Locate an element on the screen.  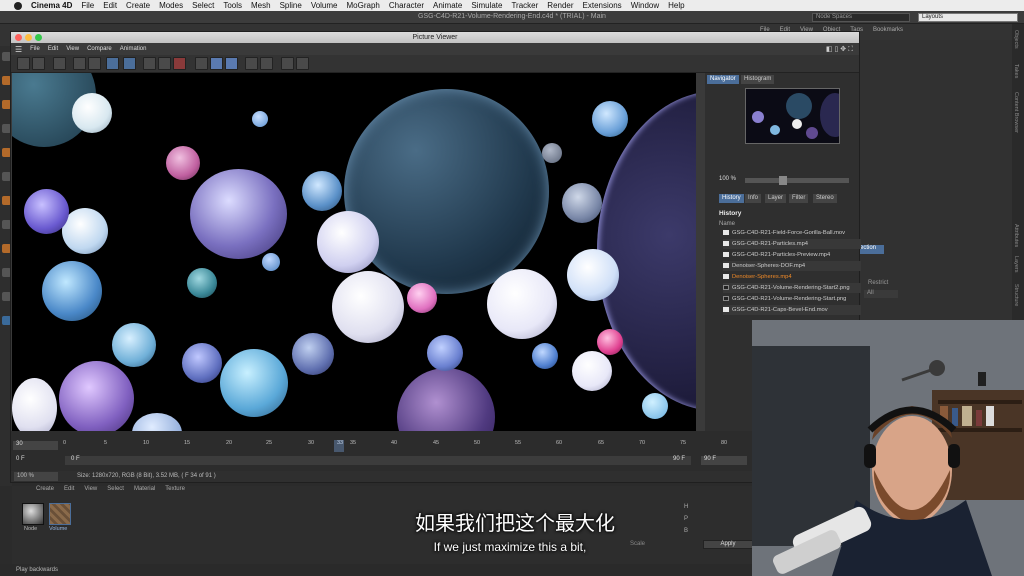
tab-stereo: Stereo is located at coordinates (825, 198).